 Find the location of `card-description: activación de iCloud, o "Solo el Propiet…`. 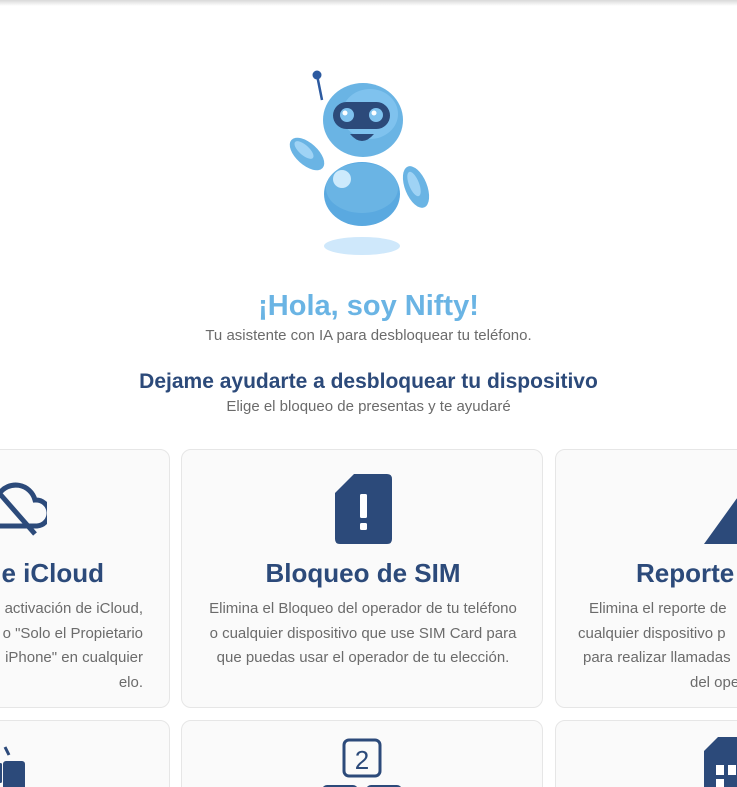

card-description: activación de iCloud, o "Solo el Propiet… is located at coordinates (72, 645).